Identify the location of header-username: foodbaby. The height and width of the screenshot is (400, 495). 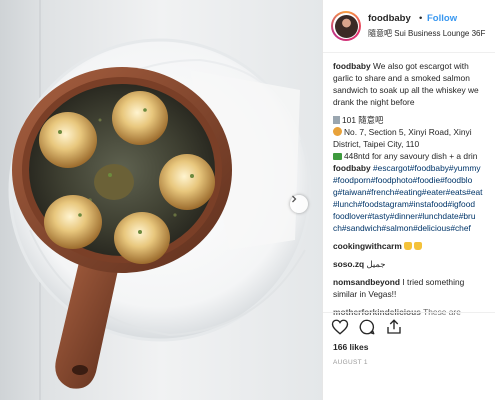
(389, 18).